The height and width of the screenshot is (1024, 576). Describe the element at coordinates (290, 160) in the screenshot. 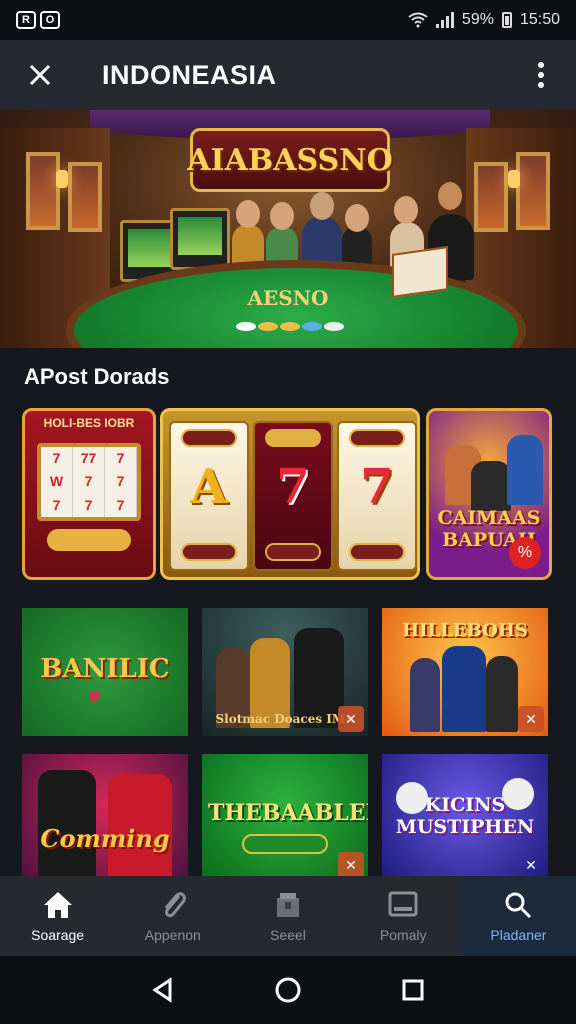

I see `casino-logo: AIABASSNO` at that location.